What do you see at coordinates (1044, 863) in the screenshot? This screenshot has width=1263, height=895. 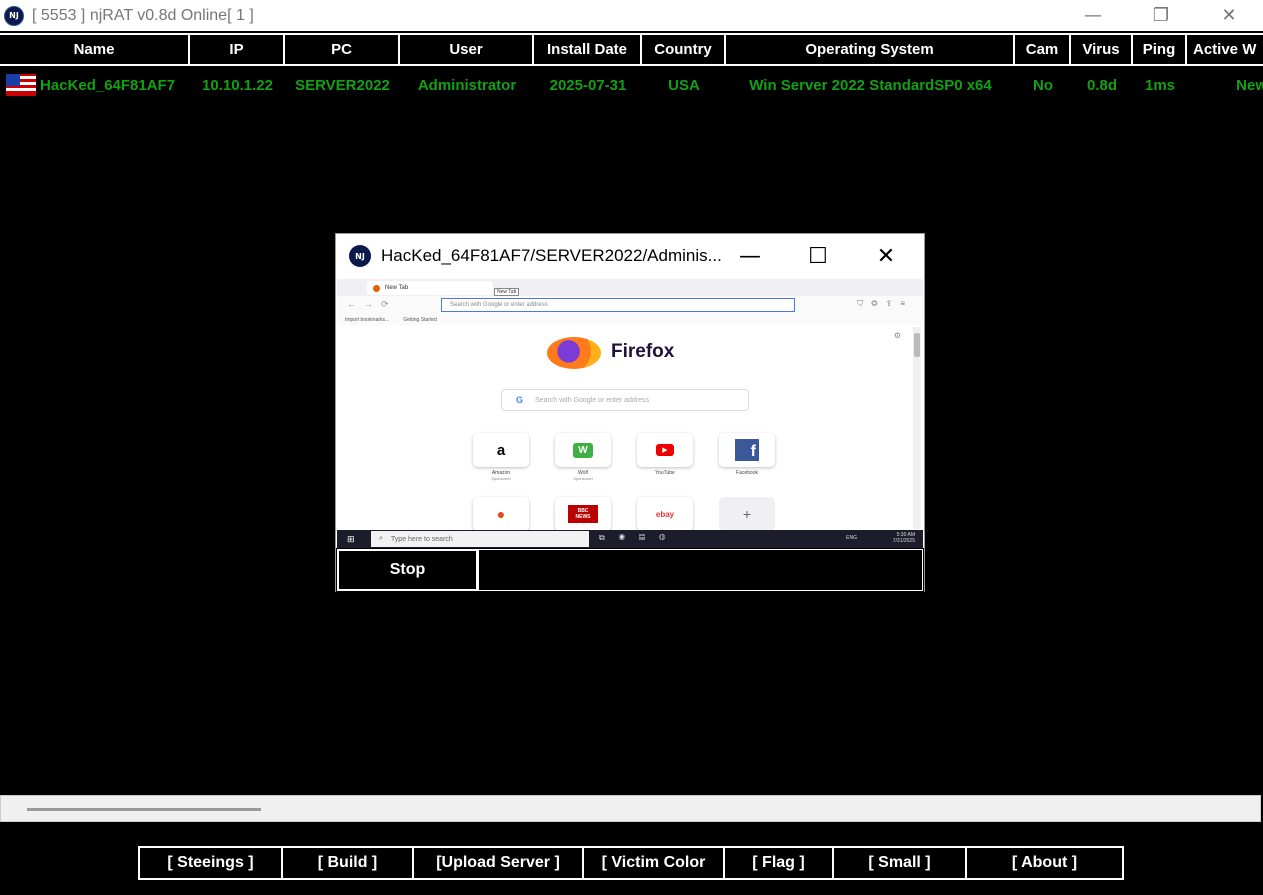 I see `about-button: [ About ]` at bounding box center [1044, 863].